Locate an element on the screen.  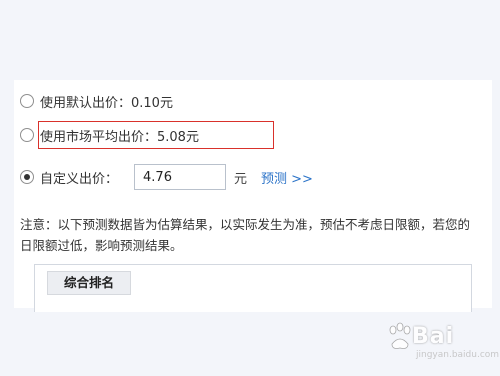
tab-comprehensive-ranking: 综合排名 is located at coordinates (89, 283).